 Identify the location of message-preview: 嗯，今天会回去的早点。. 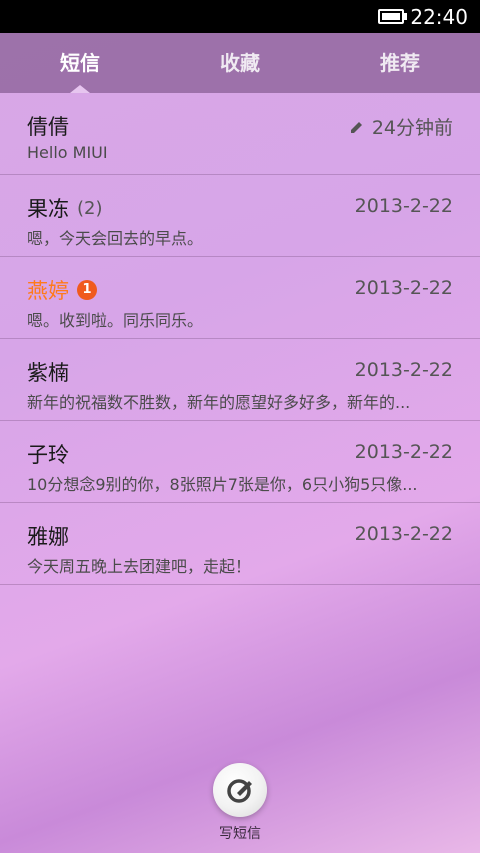
(115, 238).